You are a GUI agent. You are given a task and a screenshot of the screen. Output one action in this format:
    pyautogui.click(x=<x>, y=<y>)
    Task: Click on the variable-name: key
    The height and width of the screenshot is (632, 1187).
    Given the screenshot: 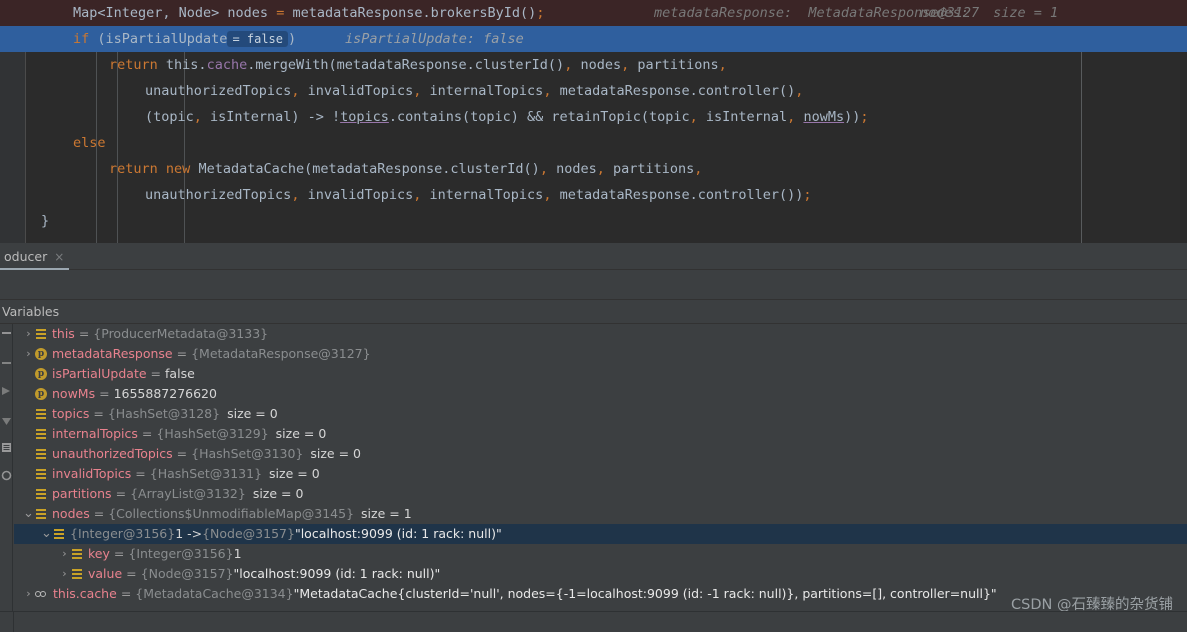 What is the action you would take?
    pyautogui.click(x=99, y=553)
    